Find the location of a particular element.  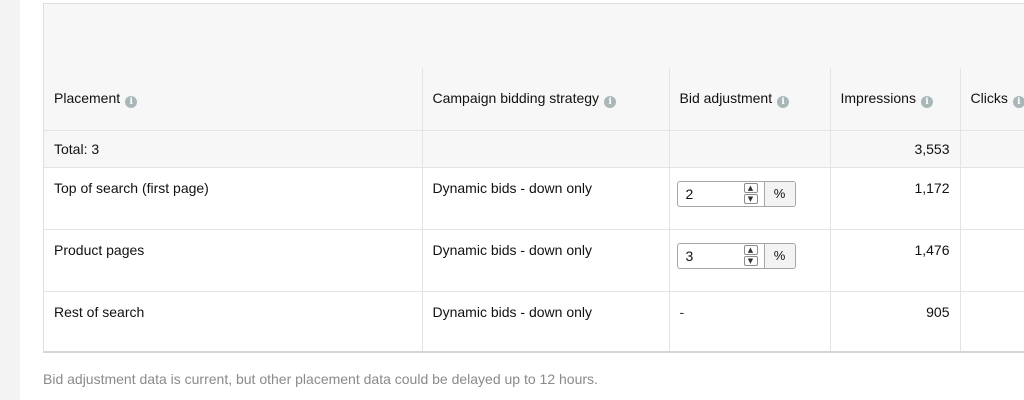

page-gutter is located at coordinates (10, 200).